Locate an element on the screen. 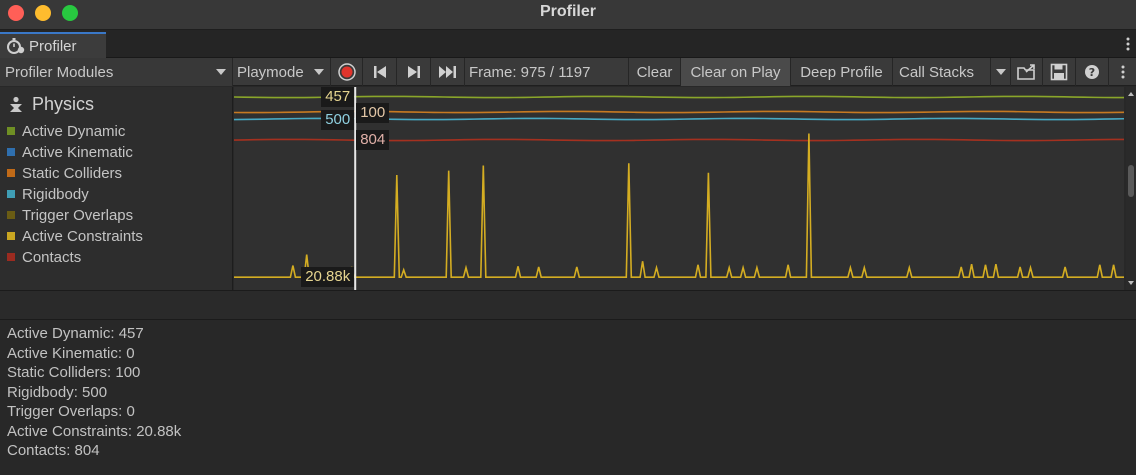 The width and height of the screenshot is (1136, 475). record-button is located at coordinates (347, 72).